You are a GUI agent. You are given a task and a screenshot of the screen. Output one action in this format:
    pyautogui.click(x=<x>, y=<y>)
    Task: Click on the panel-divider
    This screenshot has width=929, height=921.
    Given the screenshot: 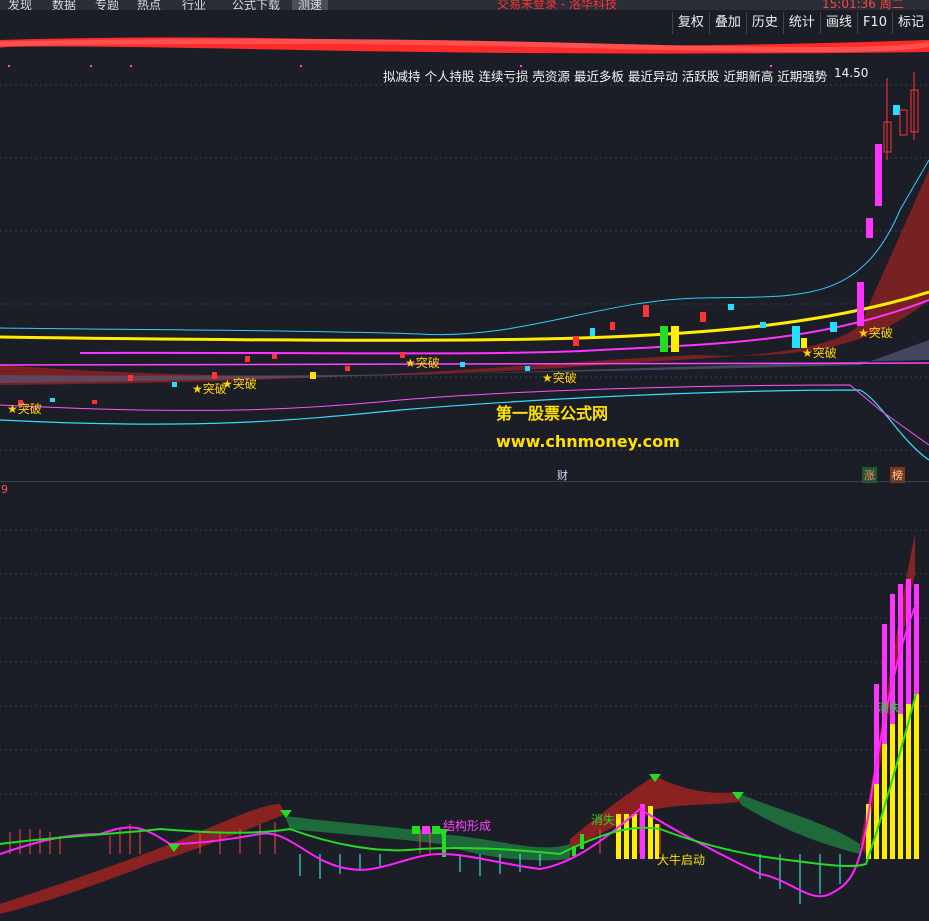 What is the action you would take?
    pyautogui.click(x=464, y=481)
    